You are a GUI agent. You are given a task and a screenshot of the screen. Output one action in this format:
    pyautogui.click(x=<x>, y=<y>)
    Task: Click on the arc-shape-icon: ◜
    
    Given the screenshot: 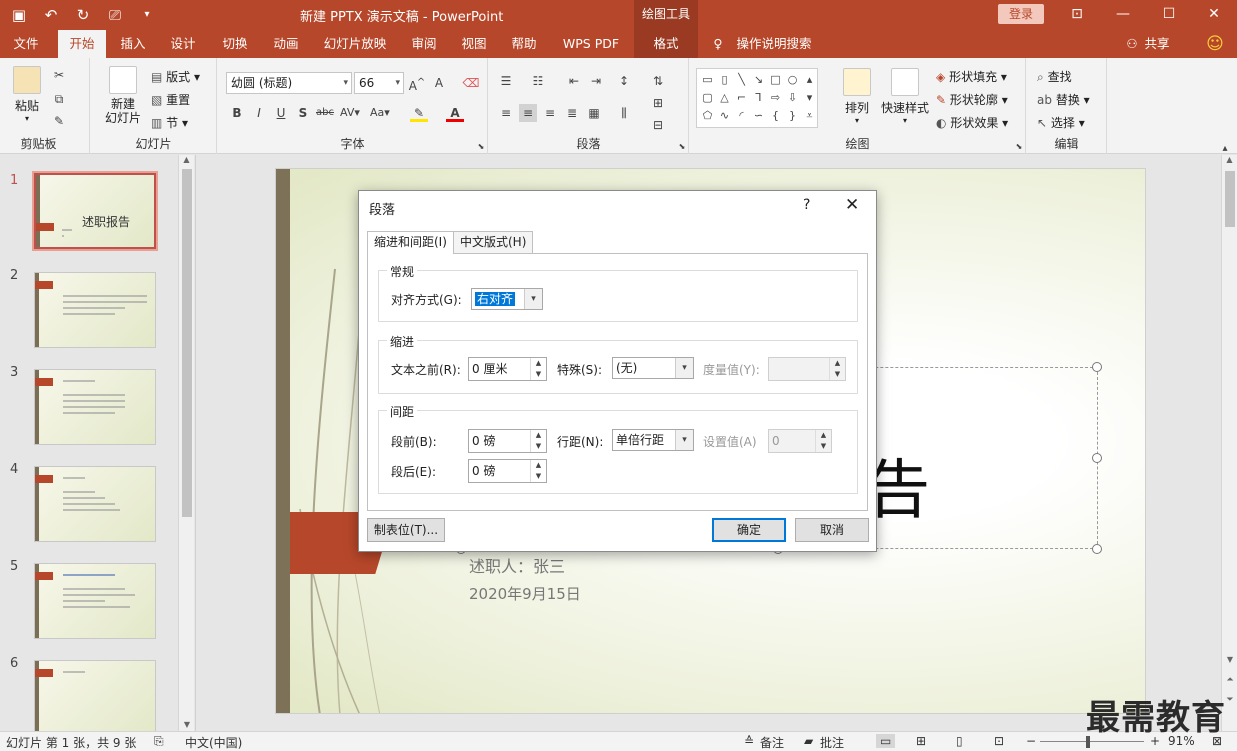 What is the action you would take?
    pyautogui.click(x=741, y=116)
    